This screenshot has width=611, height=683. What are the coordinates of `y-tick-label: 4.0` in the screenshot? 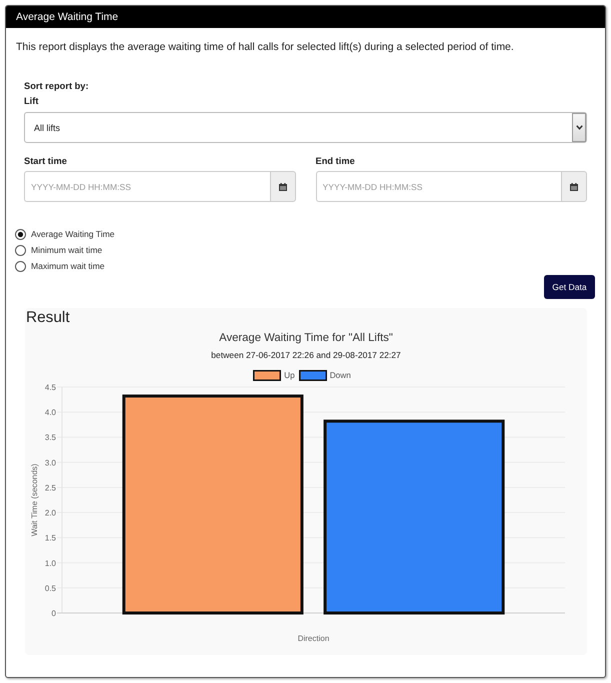 It's located at (50, 412).